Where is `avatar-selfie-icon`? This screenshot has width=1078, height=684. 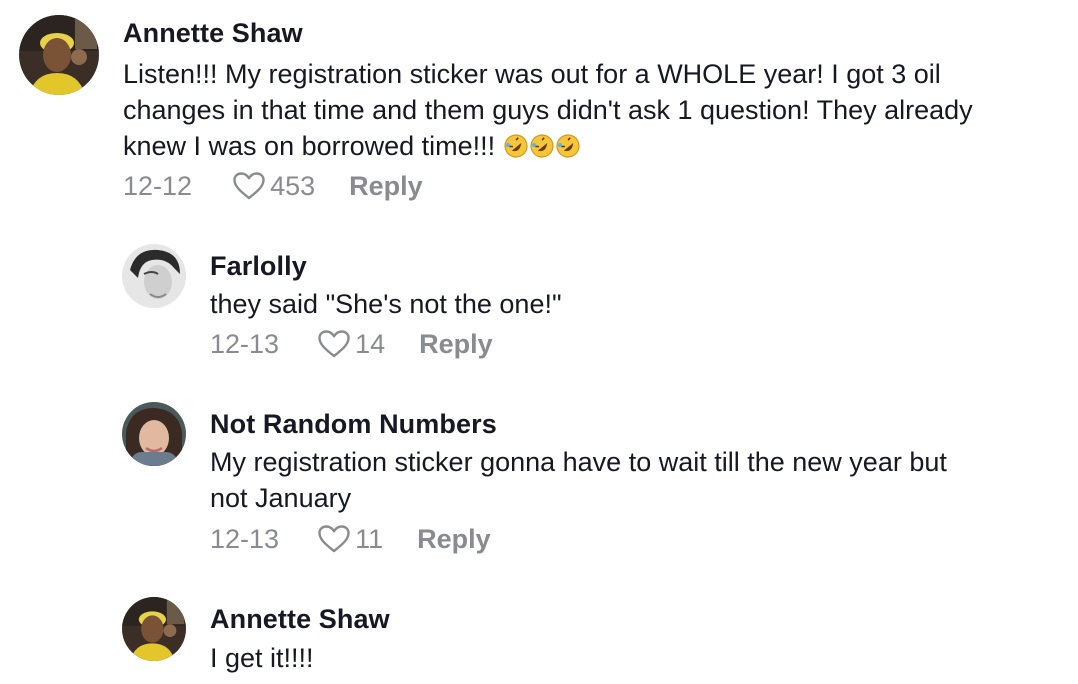 avatar-selfie-icon is located at coordinates (154, 434).